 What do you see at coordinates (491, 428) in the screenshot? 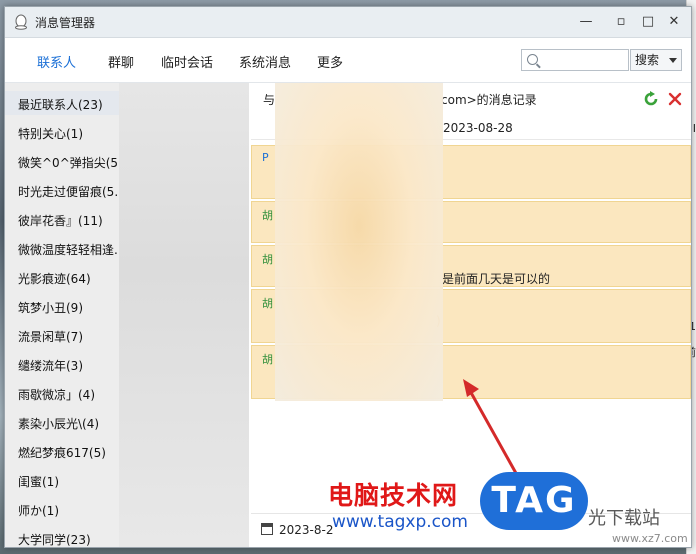
I see `annotation-arrow` at bounding box center [491, 428].